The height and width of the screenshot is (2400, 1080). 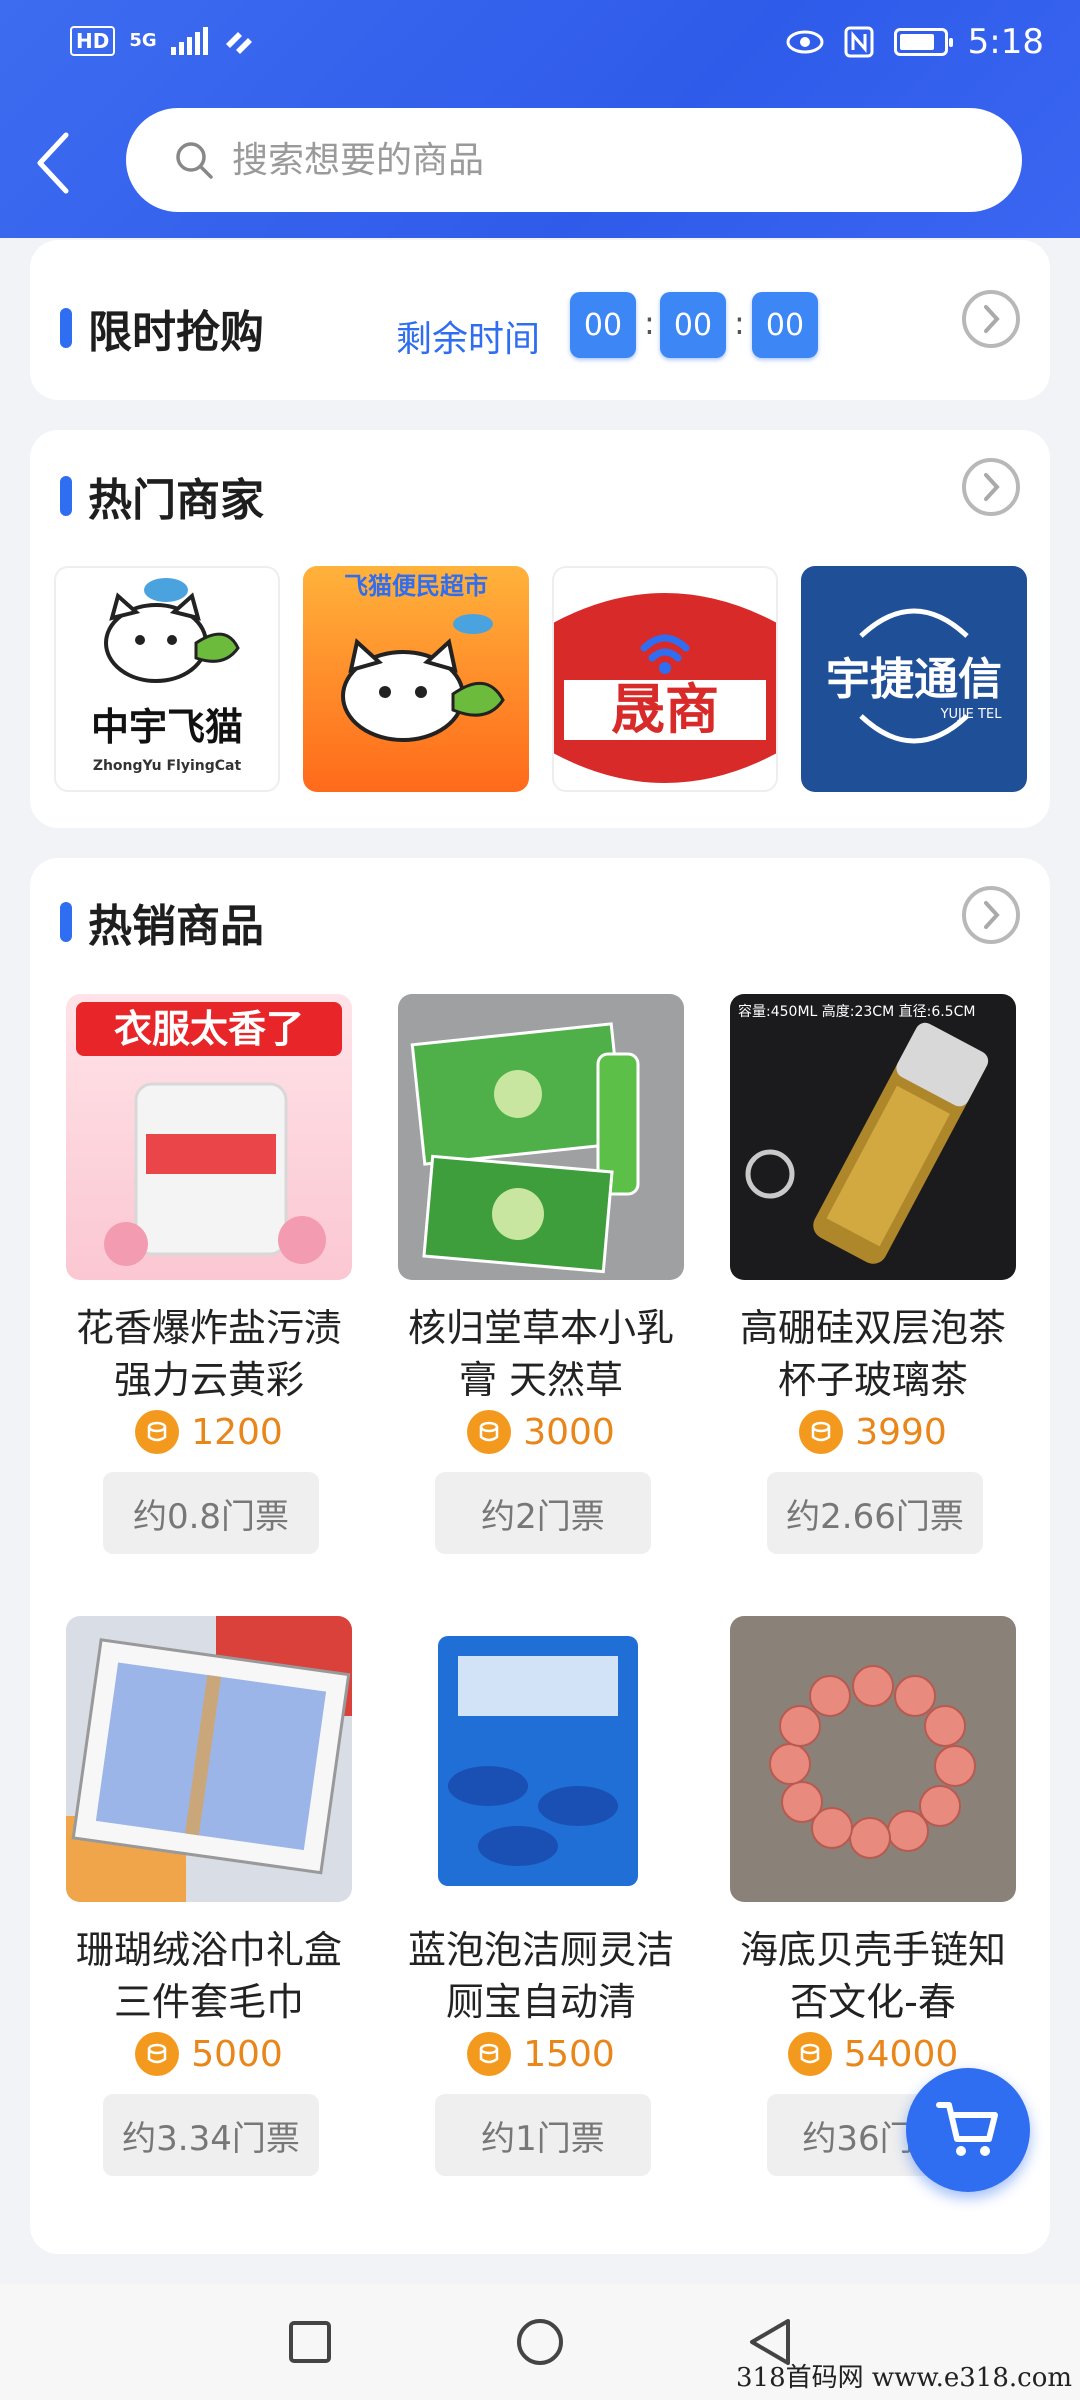 I want to click on hot-products-heading: 热销商品, so click(x=162, y=922).